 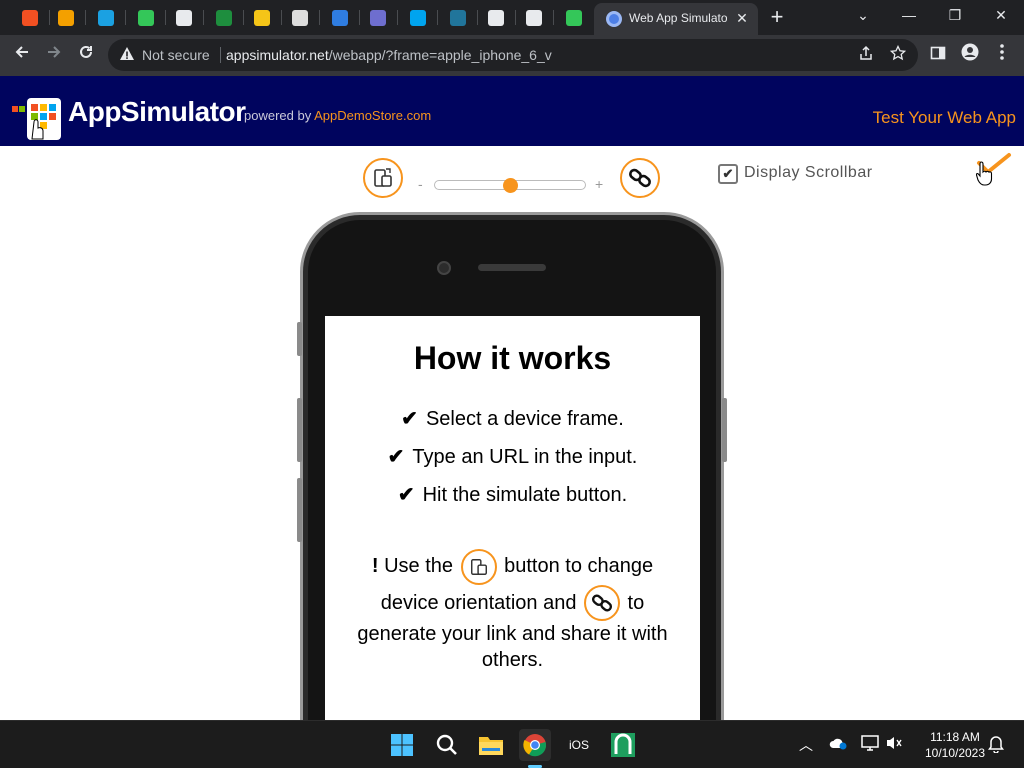 I want to click on new-tab-button: +, so click(x=777, y=18).